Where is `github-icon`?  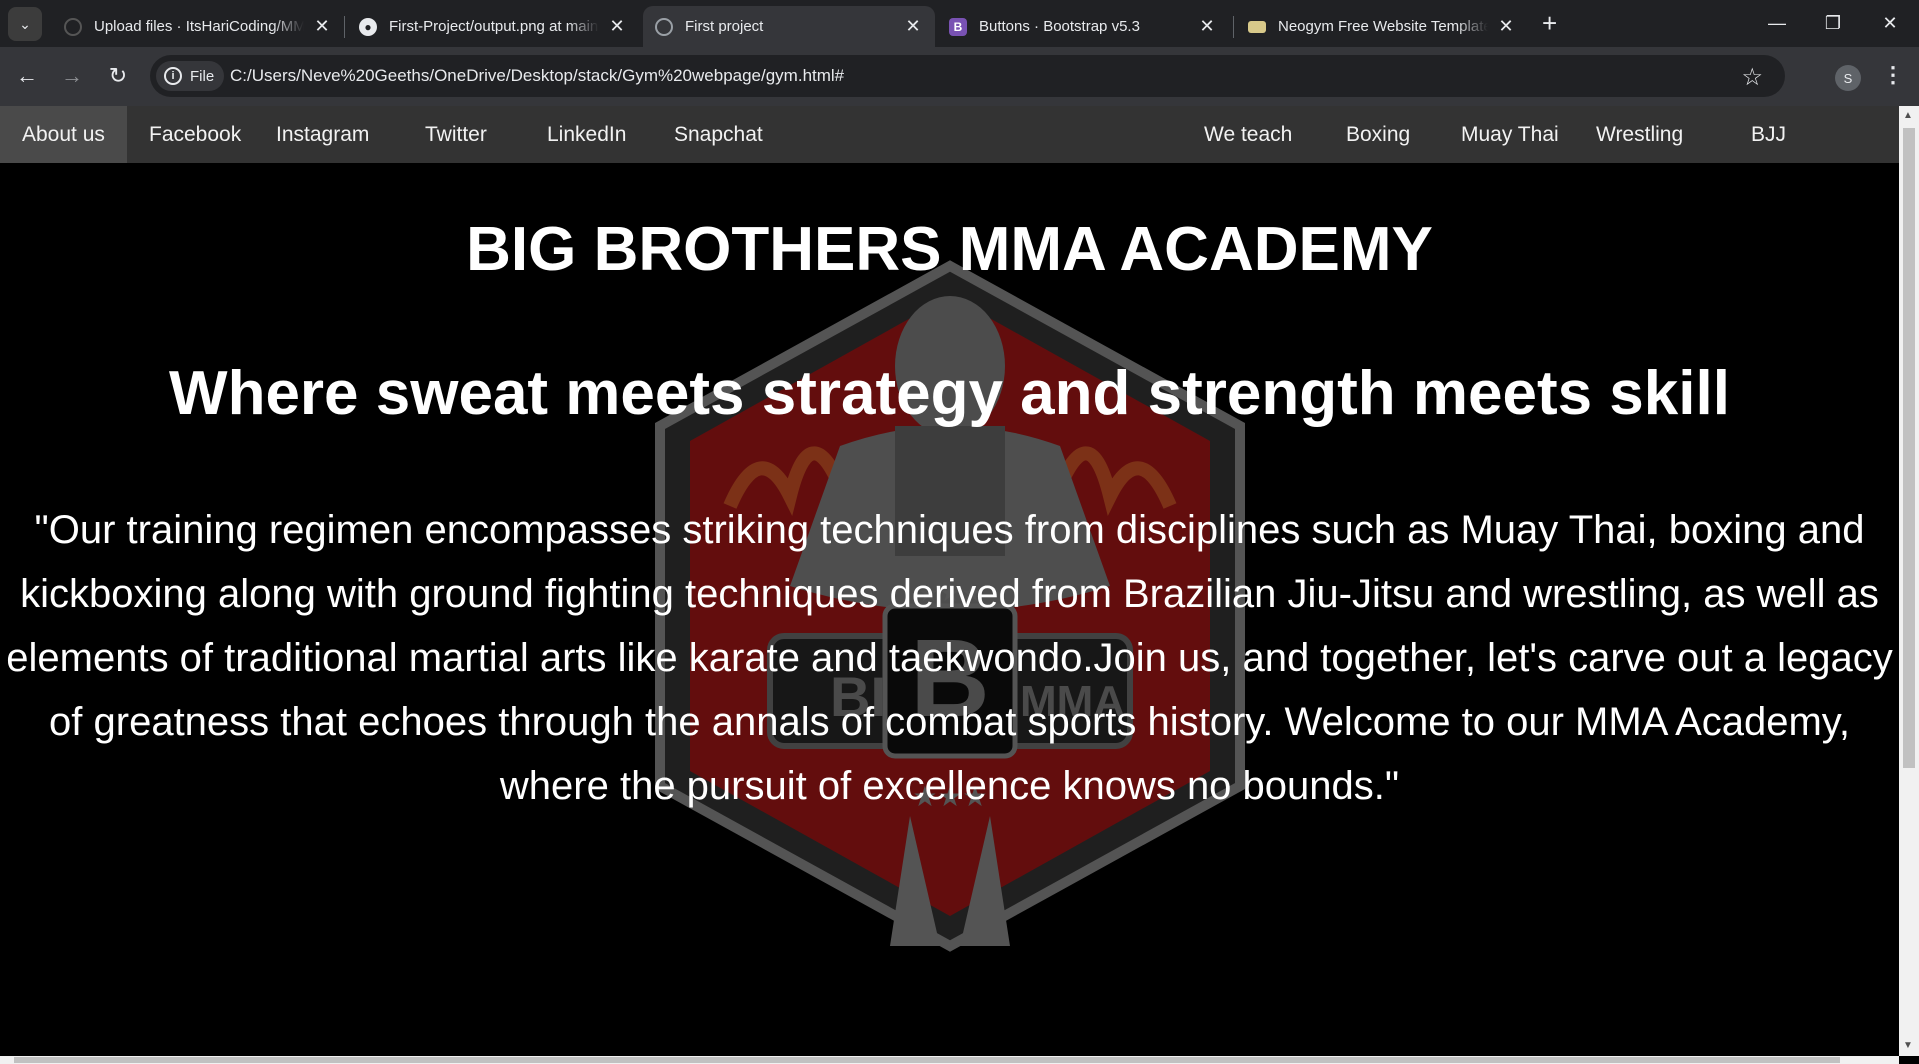 github-icon is located at coordinates (73, 26).